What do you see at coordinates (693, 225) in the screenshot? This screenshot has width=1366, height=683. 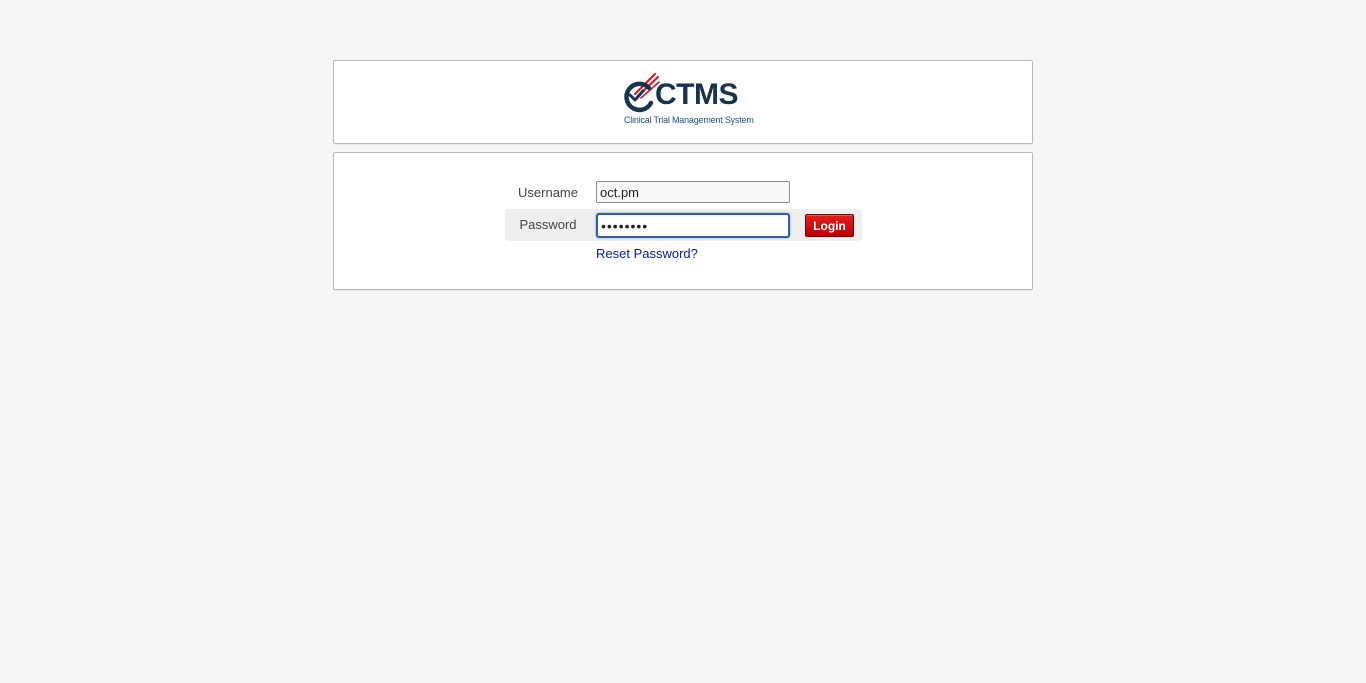 I see `password-field` at bounding box center [693, 225].